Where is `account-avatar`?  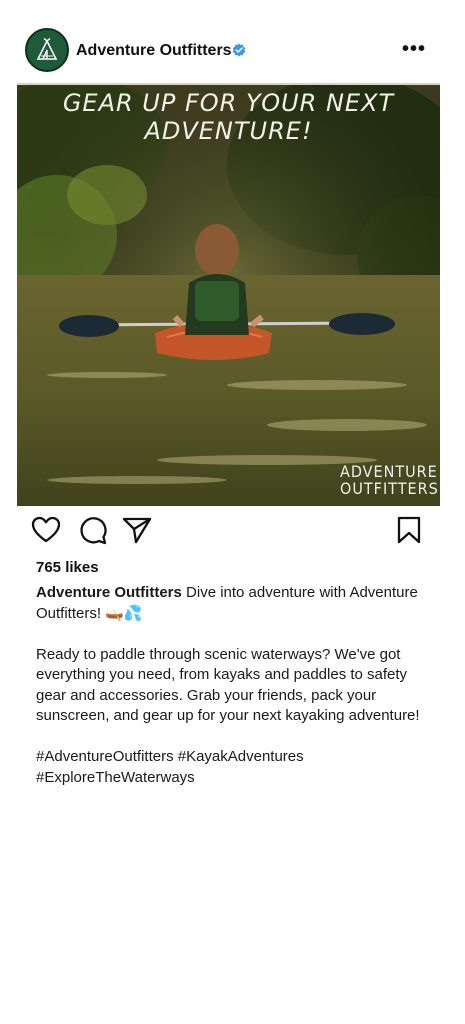
account-avatar is located at coordinates (47, 50).